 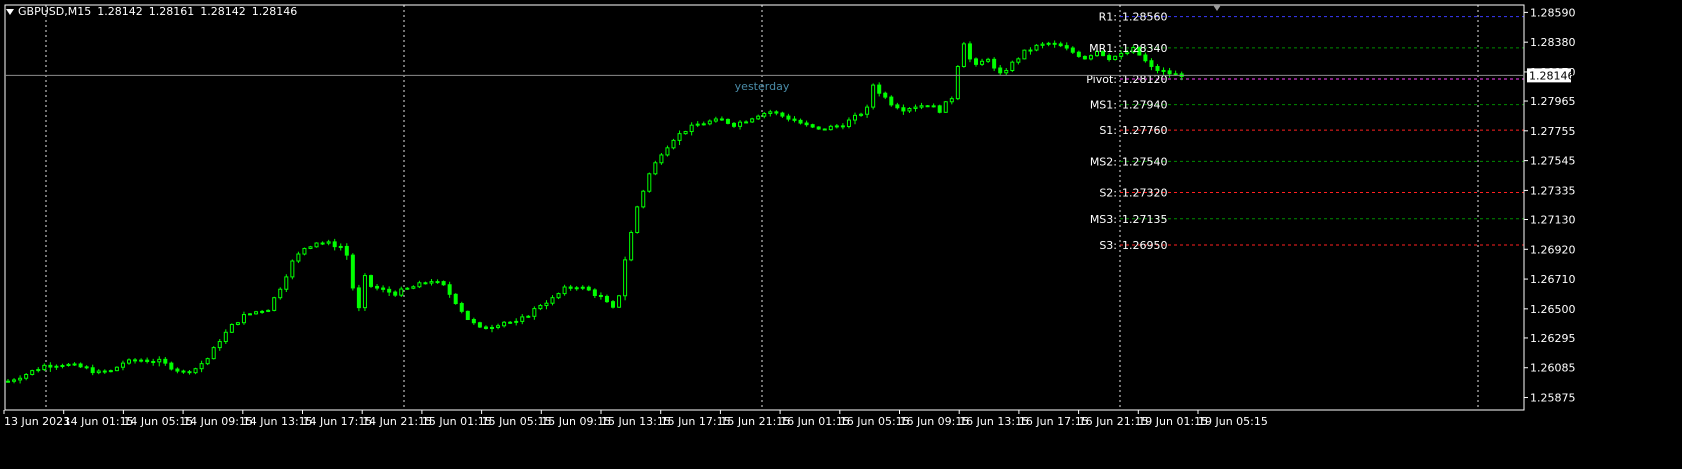 What do you see at coordinates (1553, 338) in the screenshot?
I see `y-tick-label-11: 1.26295` at bounding box center [1553, 338].